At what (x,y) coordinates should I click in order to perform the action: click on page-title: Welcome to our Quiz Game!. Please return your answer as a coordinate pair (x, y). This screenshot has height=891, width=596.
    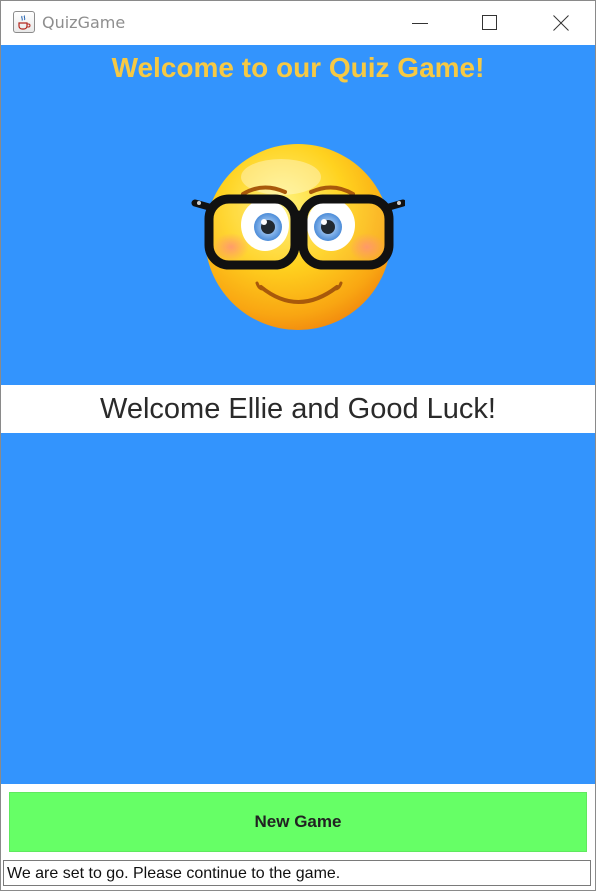
    Looking at the image, I should click on (298, 67).